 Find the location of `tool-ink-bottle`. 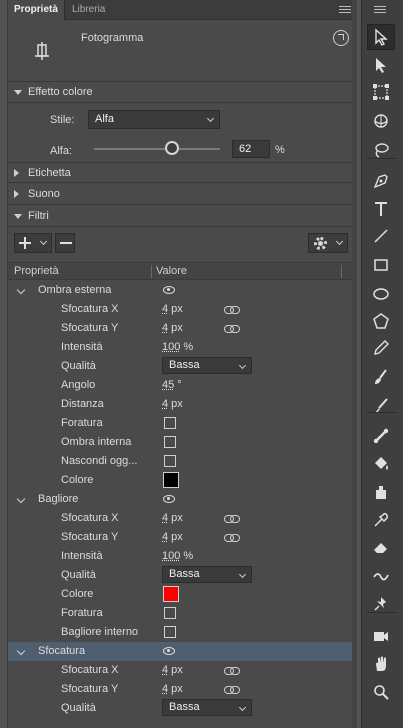

tool-ink-bottle is located at coordinates (381, 492).